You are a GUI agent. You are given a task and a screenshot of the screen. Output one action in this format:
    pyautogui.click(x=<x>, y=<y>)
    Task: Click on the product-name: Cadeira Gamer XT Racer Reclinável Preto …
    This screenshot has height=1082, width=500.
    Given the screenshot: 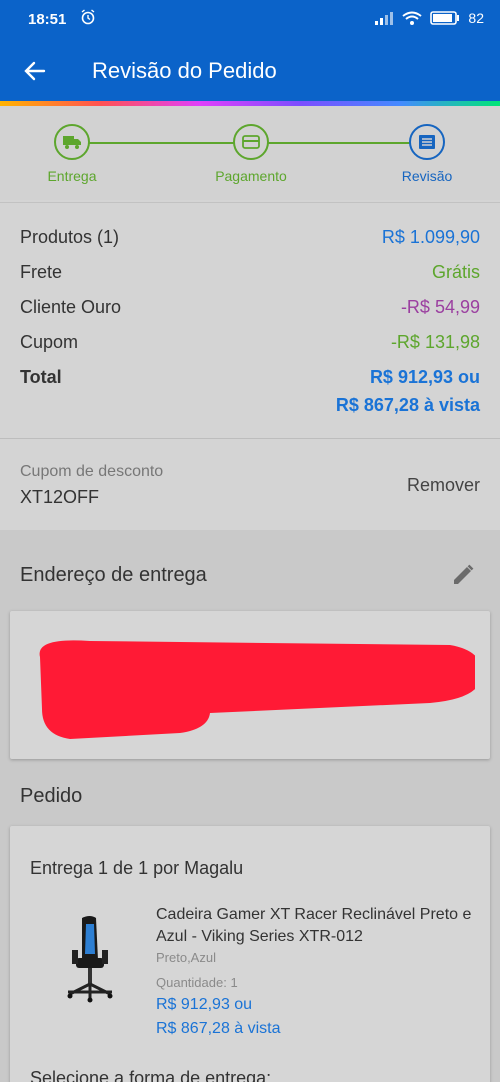 What is the action you would take?
    pyautogui.click(x=316, y=926)
    